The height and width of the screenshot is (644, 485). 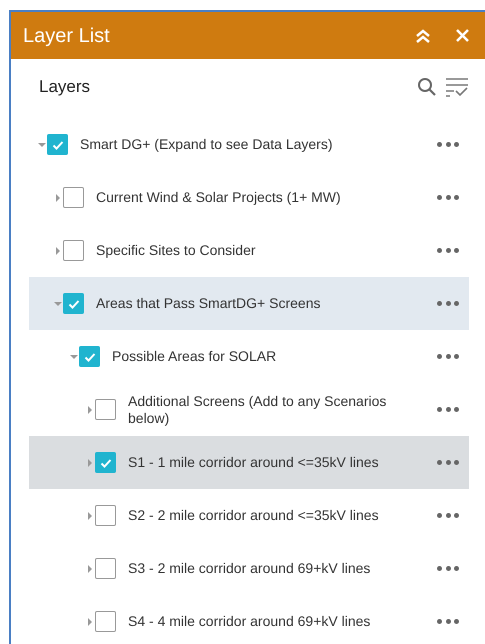 What do you see at coordinates (427, 87) in the screenshot?
I see `search-icon` at bounding box center [427, 87].